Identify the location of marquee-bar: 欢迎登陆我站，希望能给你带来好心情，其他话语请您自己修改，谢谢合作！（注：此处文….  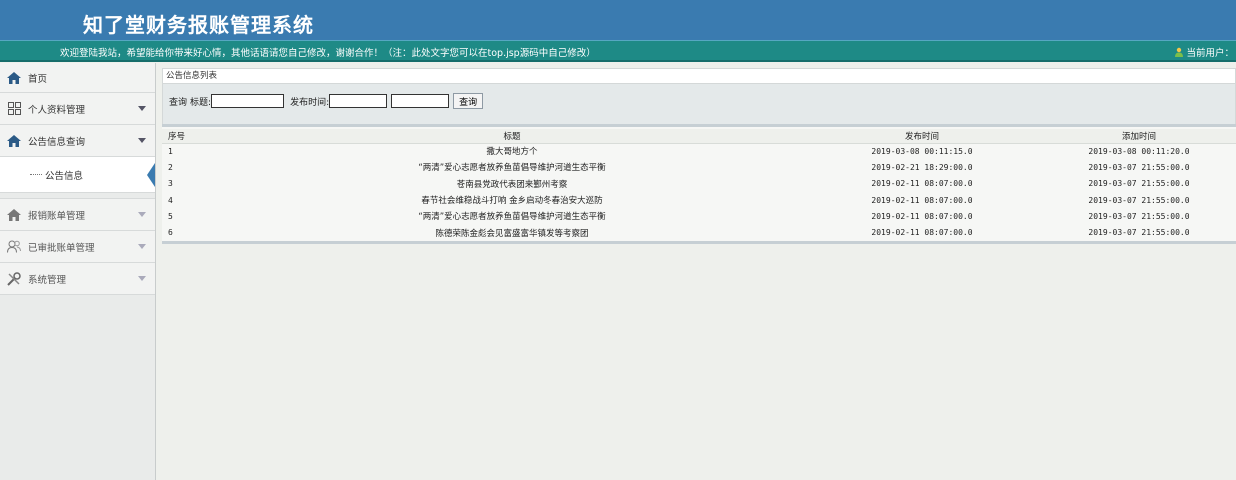
(618, 51).